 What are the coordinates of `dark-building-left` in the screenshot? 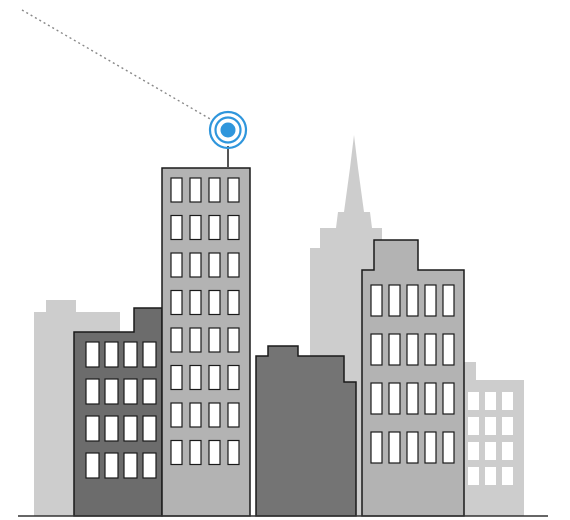 It's located at (118, 412).